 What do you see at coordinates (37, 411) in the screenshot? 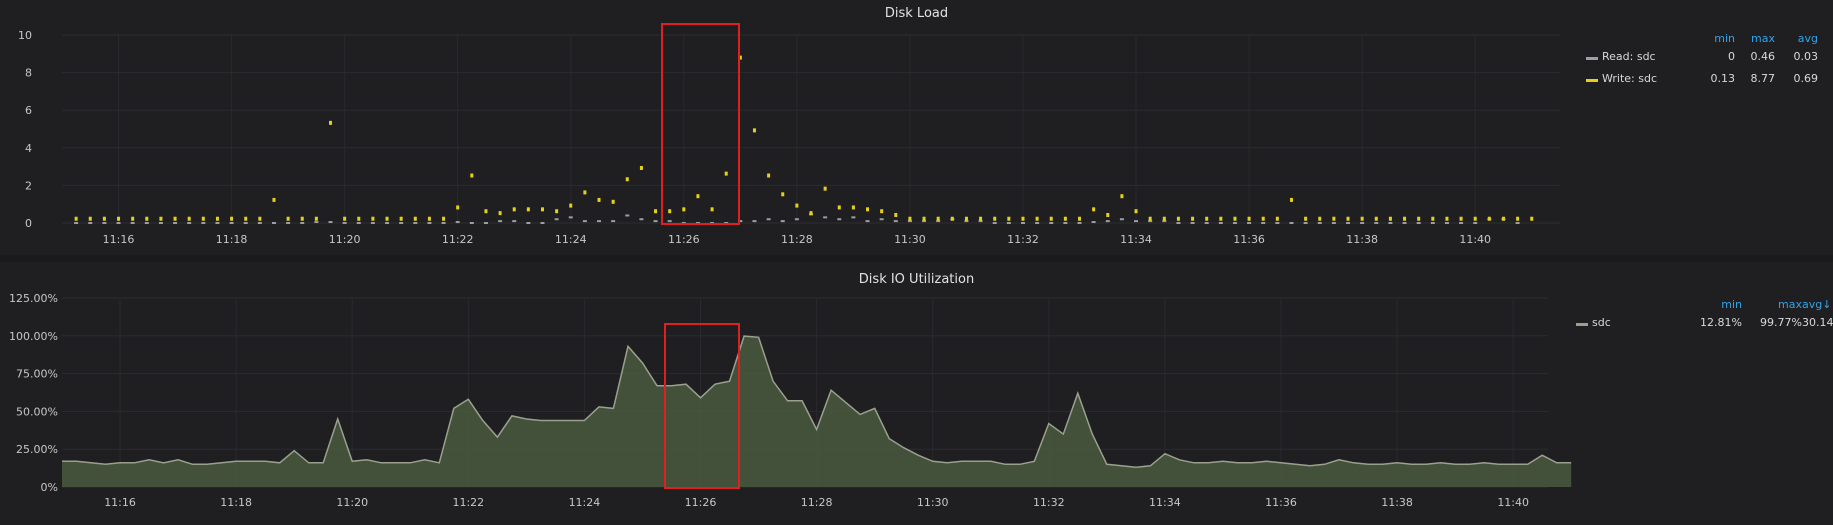
I see `y-tick-label: 50.00%` at bounding box center [37, 411].